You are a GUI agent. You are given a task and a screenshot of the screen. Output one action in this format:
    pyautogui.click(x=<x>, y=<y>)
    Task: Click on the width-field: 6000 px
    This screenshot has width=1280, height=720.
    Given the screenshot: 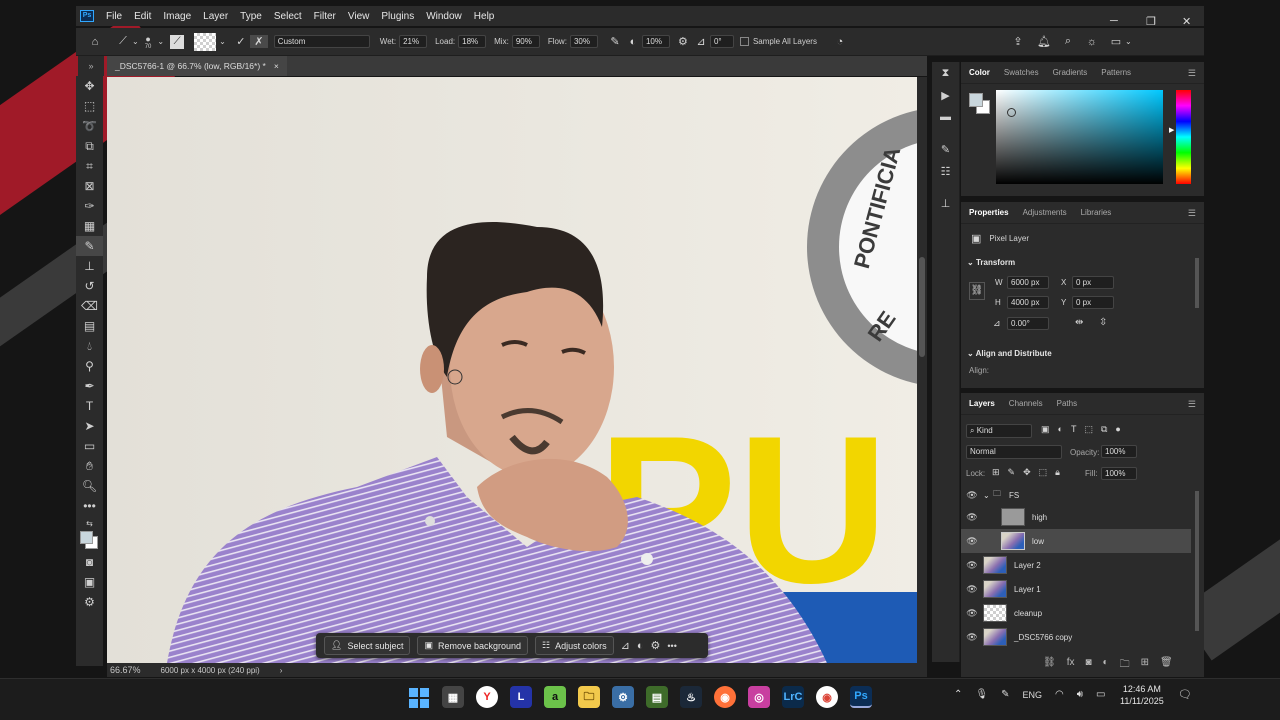 What is the action you would take?
    pyautogui.click(x=1028, y=282)
    